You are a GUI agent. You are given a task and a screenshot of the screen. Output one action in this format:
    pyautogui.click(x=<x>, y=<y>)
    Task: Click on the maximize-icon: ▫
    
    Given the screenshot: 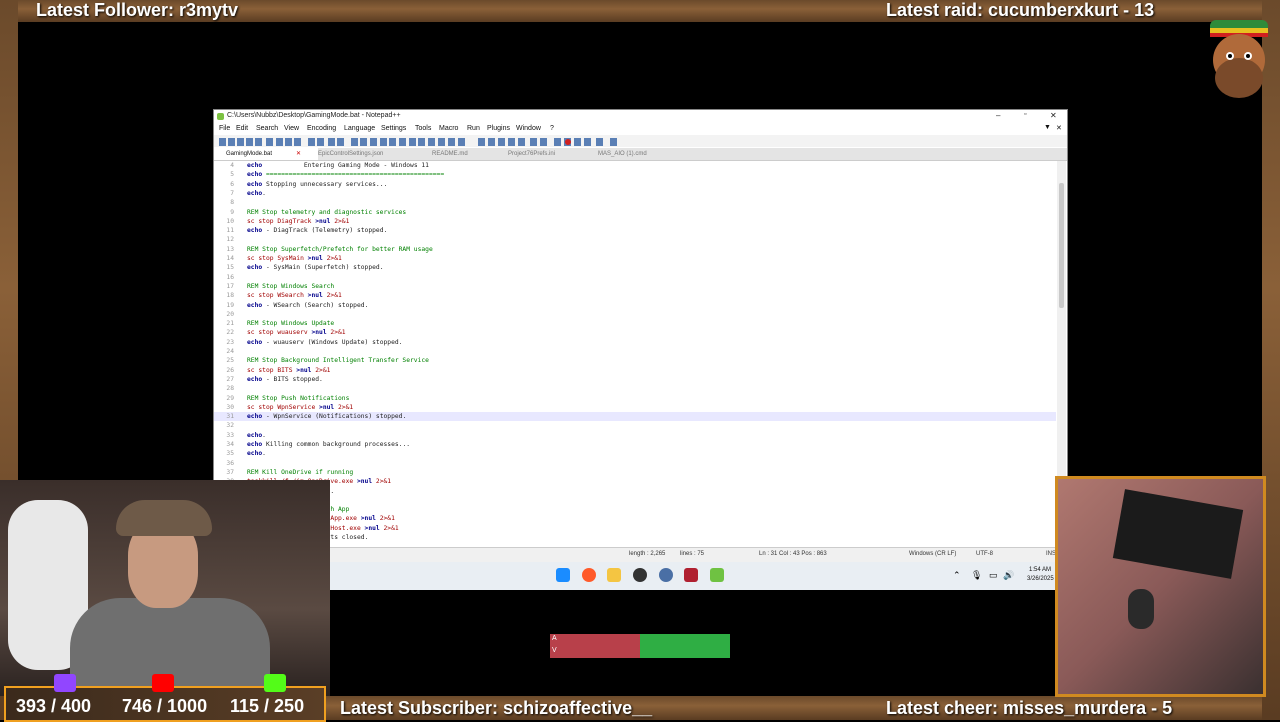 What is the action you would take?
    pyautogui.click(x=1025, y=114)
    